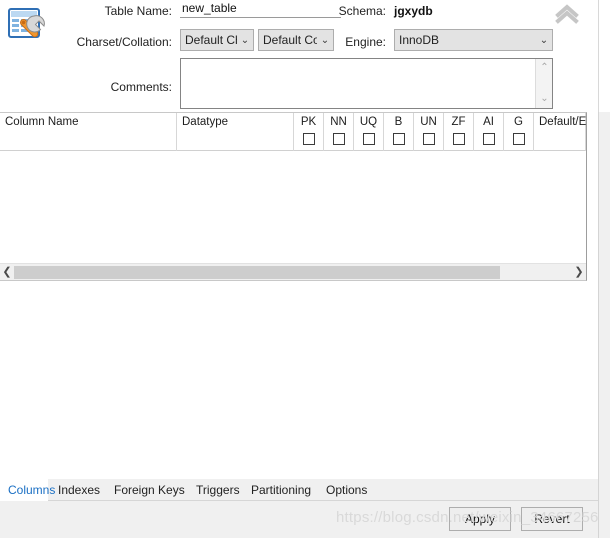 This screenshot has height=538, width=610. I want to click on engine-label: Engine:, so click(365, 42).